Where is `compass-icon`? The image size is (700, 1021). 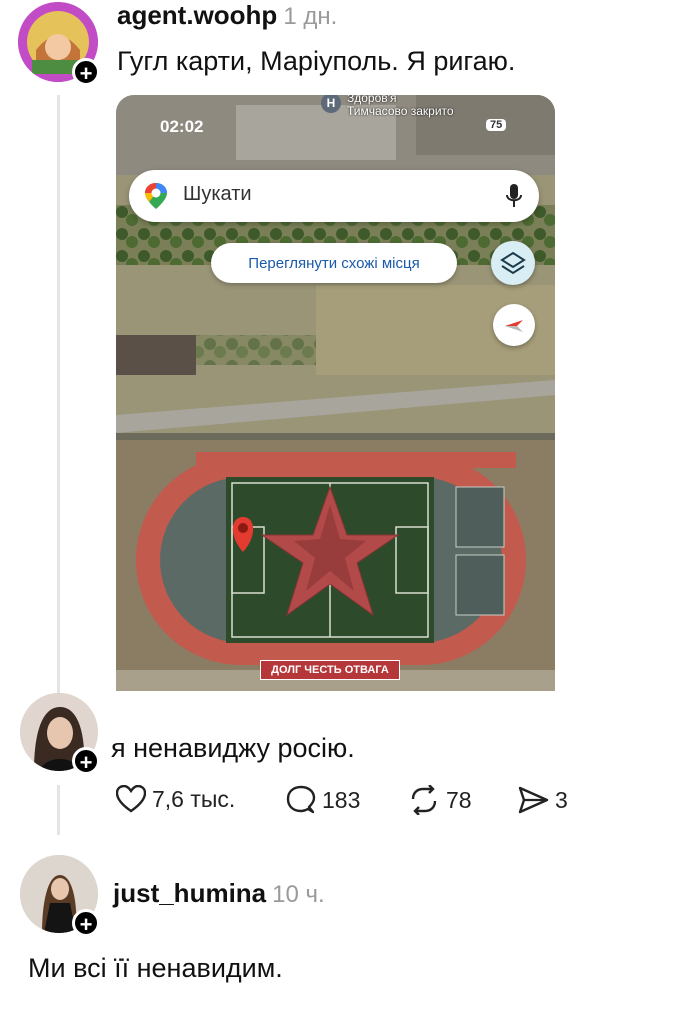
compass-icon is located at coordinates (514, 326).